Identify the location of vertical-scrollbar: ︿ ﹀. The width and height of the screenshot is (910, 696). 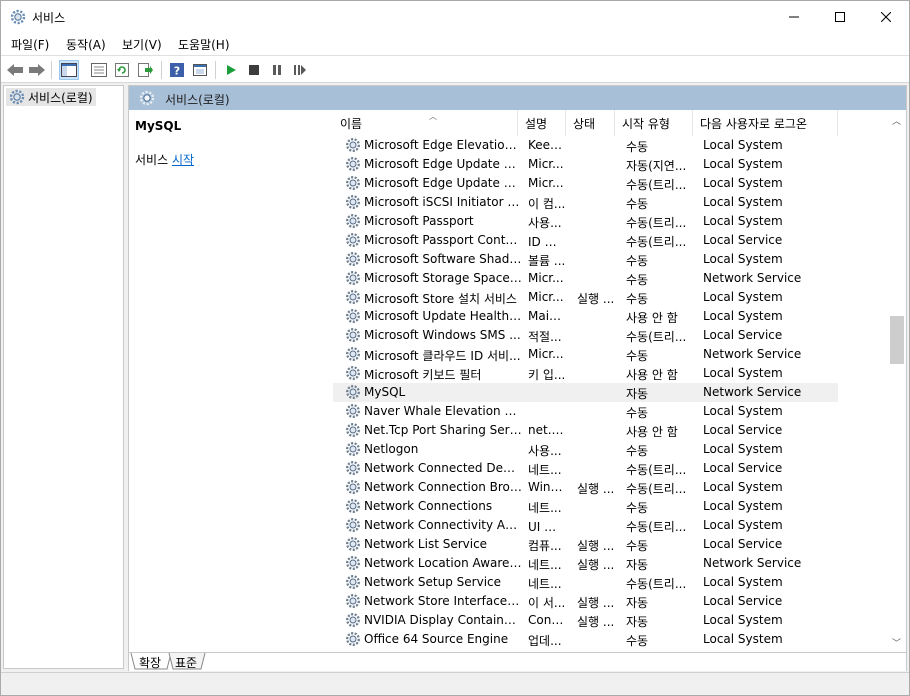
(897, 381).